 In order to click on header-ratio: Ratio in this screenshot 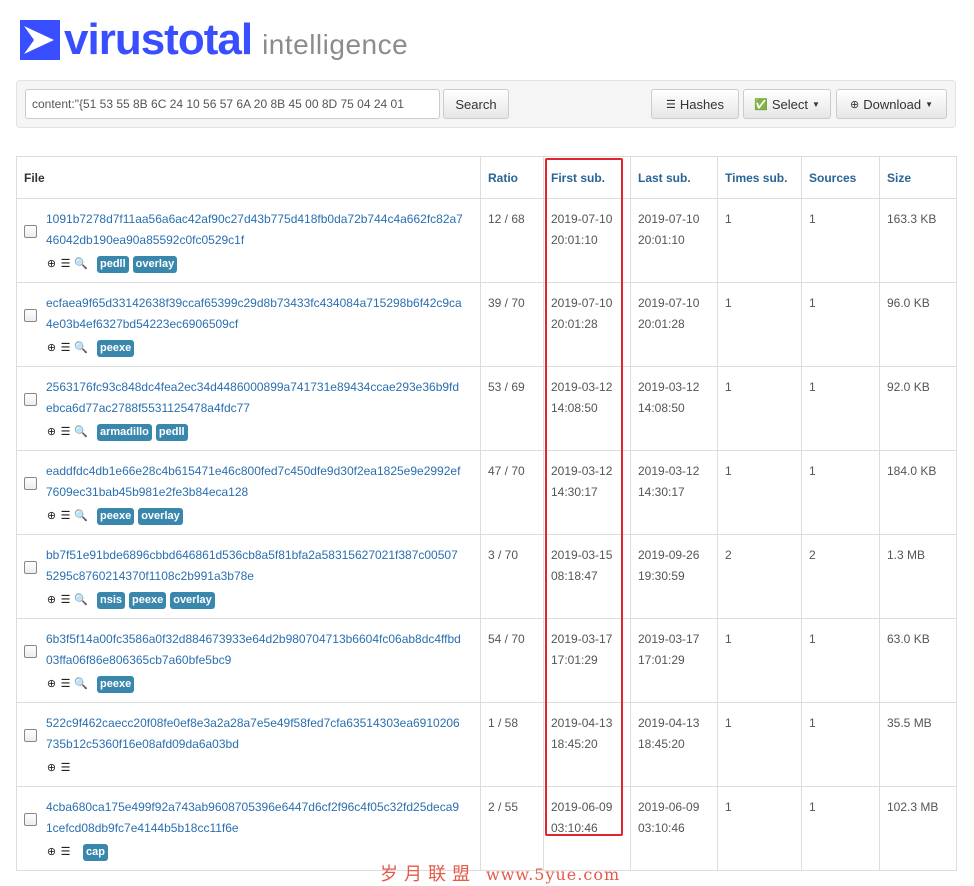, I will do `click(512, 177)`.